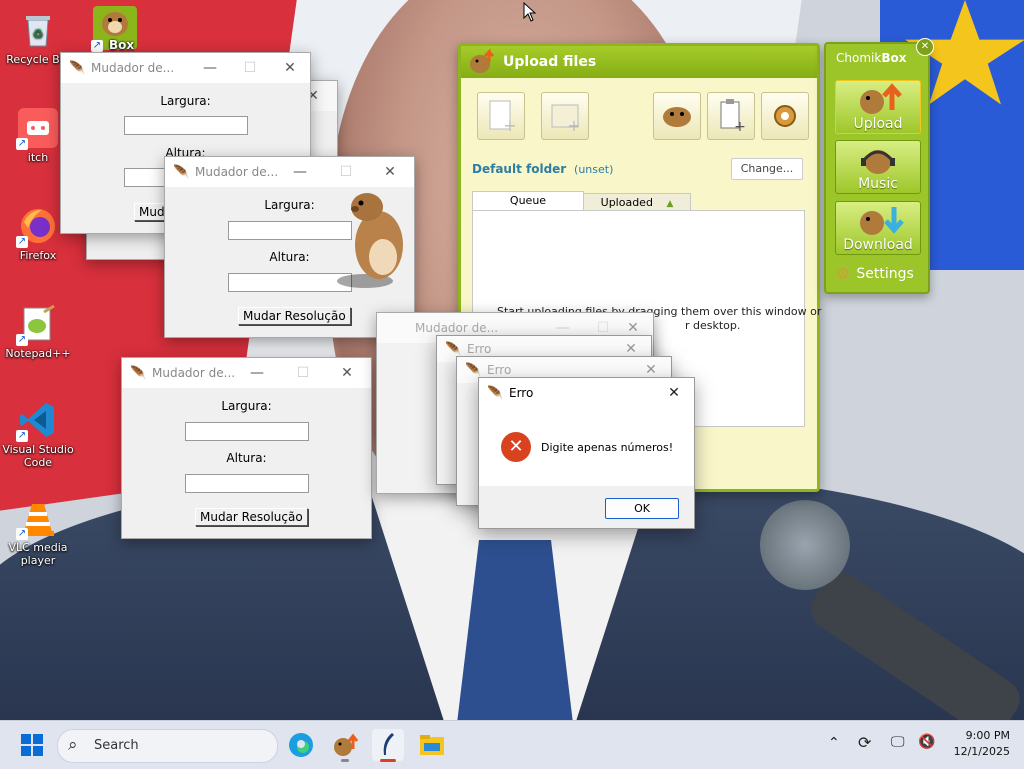 This screenshot has width=1024, height=769. I want to click on running-indicator, so click(345, 760).